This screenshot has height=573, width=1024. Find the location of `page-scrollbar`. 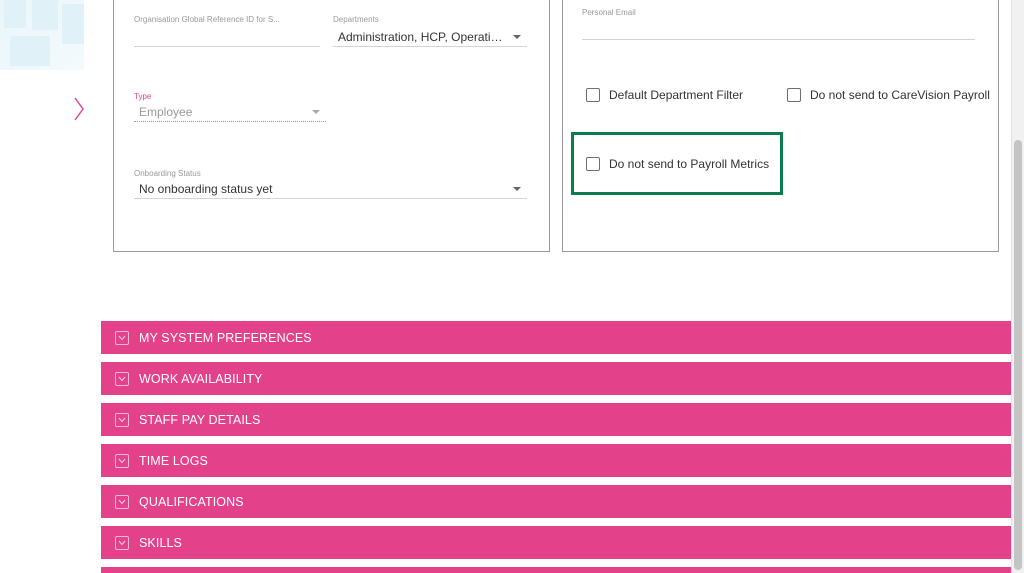

page-scrollbar is located at coordinates (1017, 286).